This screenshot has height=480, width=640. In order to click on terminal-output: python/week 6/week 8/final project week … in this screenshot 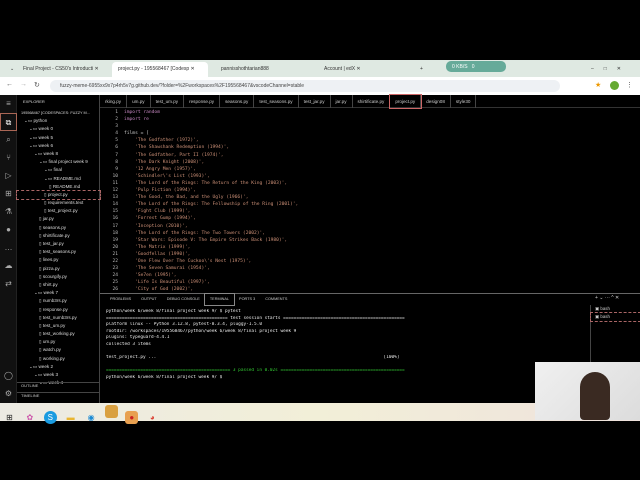, I will do `click(346, 345)`.